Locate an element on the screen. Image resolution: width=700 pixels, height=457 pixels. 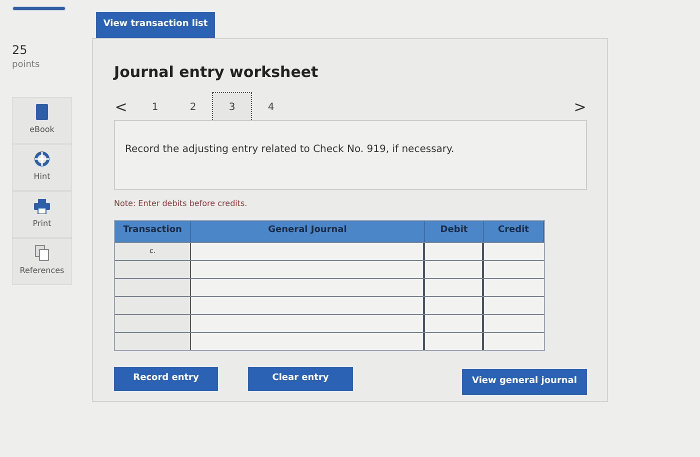
points-value: 25 is located at coordinates (20, 50).